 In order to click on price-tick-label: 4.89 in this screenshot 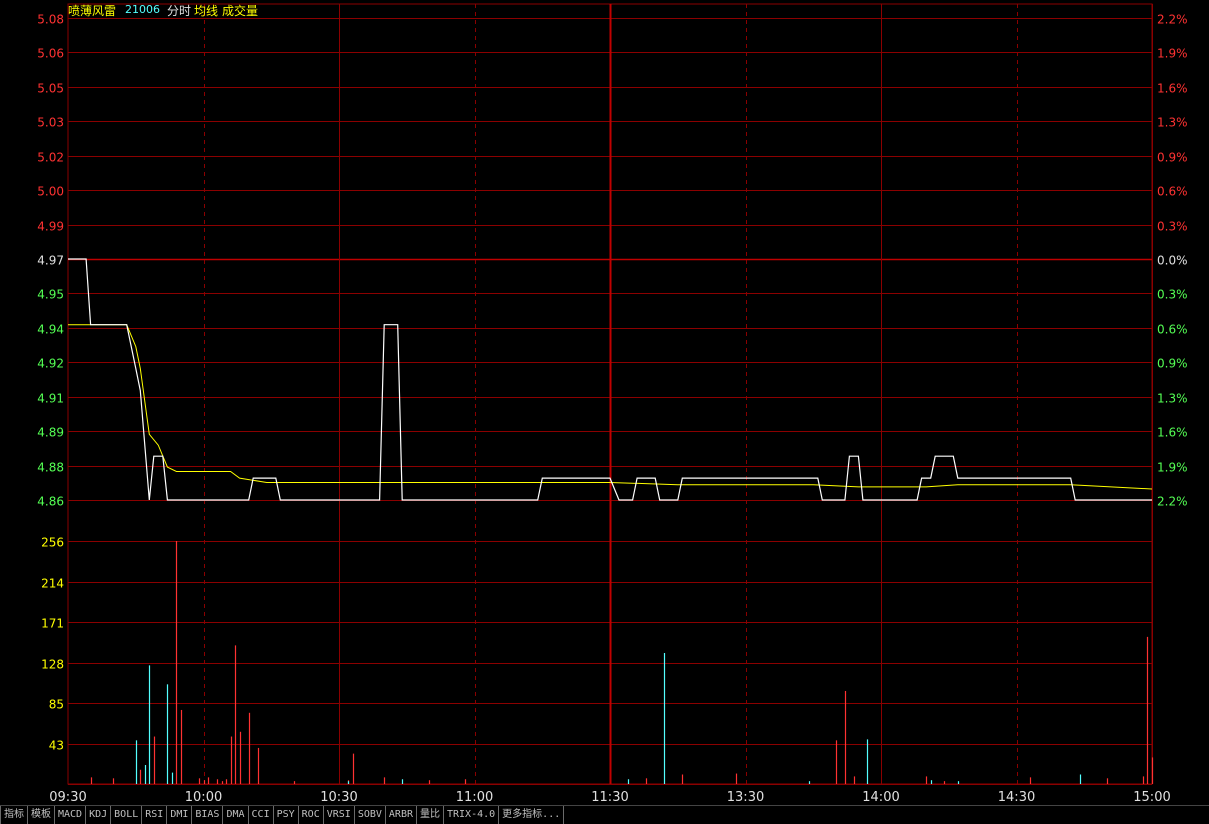, I will do `click(50, 433)`.